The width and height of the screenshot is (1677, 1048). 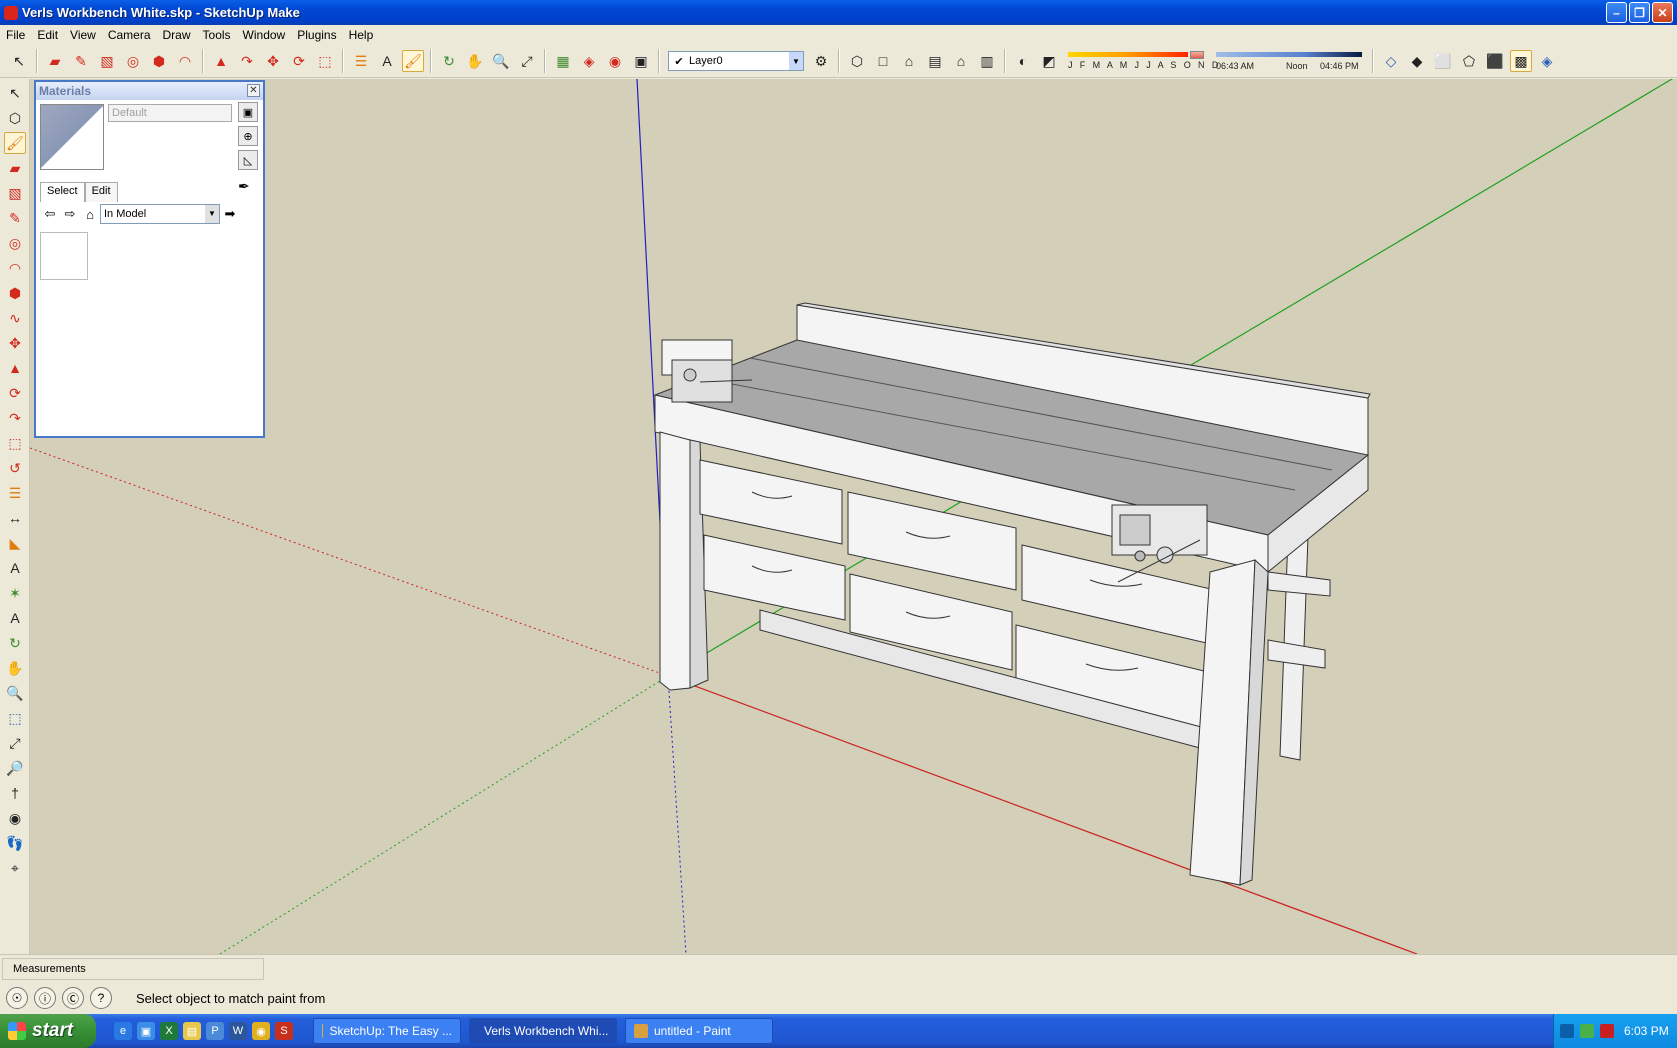 What do you see at coordinates (615, 61) in the screenshot?
I see `share-component-icon: ◉` at bounding box center [615, 61].